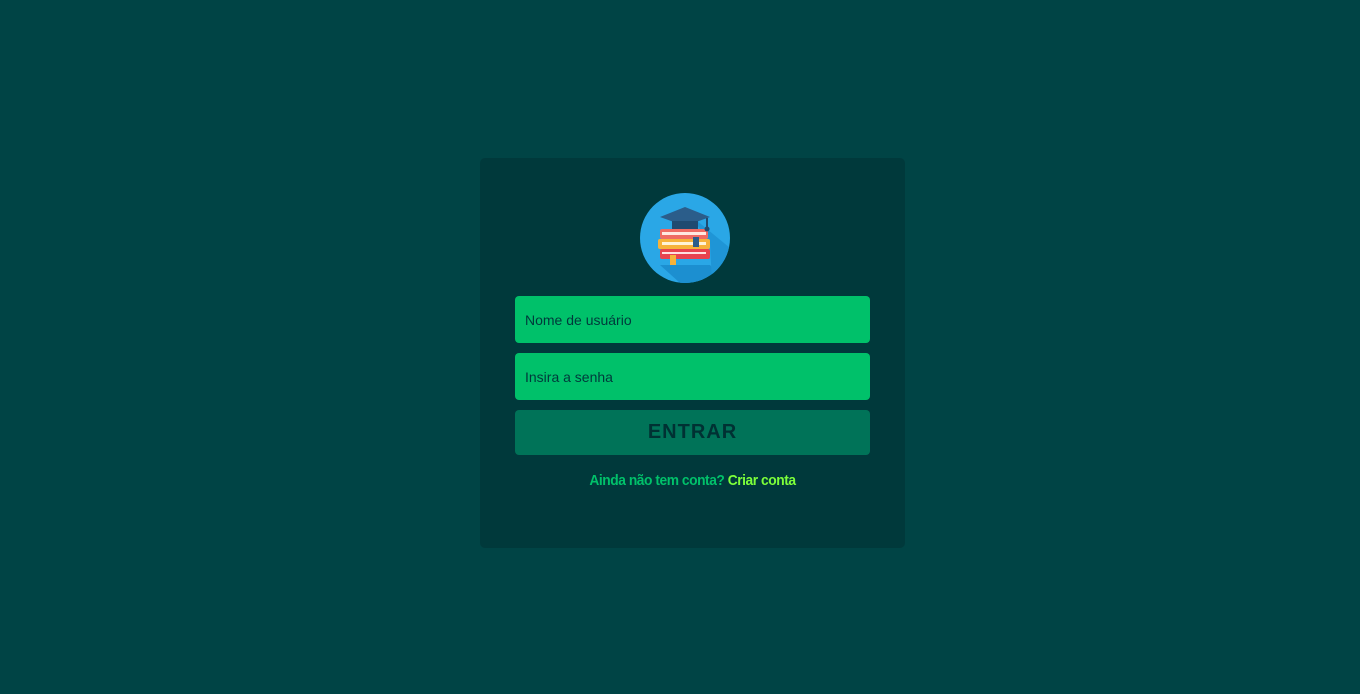 The image size is (1360, 694). I want to click on signup-question: Ainda não tem conta?, so click(657, 480).